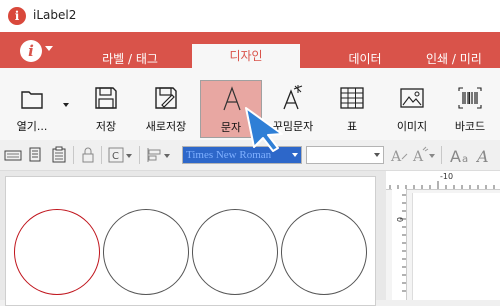 This screenshot has height=306, width=500. I want to click on text-effect-dropdown-icon: A, so click(424, 155).